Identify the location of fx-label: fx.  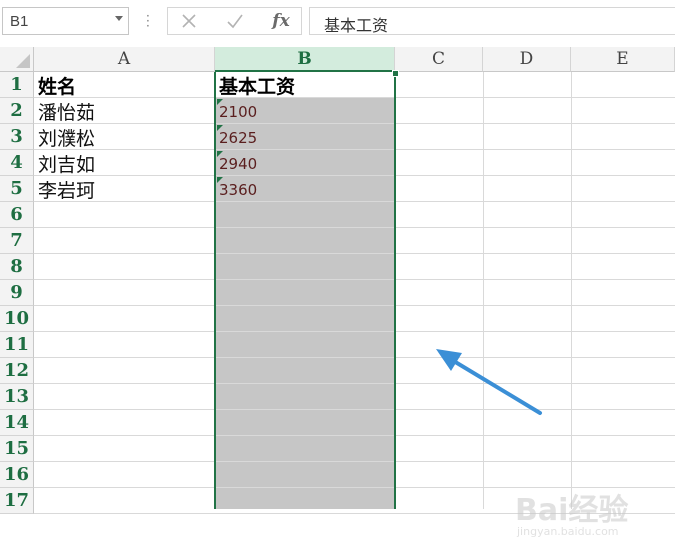
(281, 21).